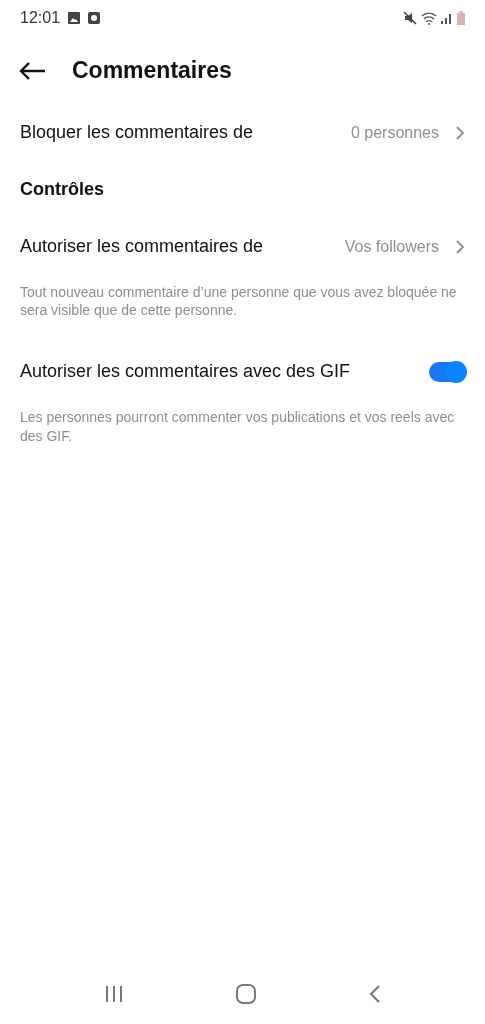 The height and width of the screenshot is (1024, 485). What do you see at coordinates (374, 994) in the screenshot?
I see `back-icon` at bounding box center [374, 994].